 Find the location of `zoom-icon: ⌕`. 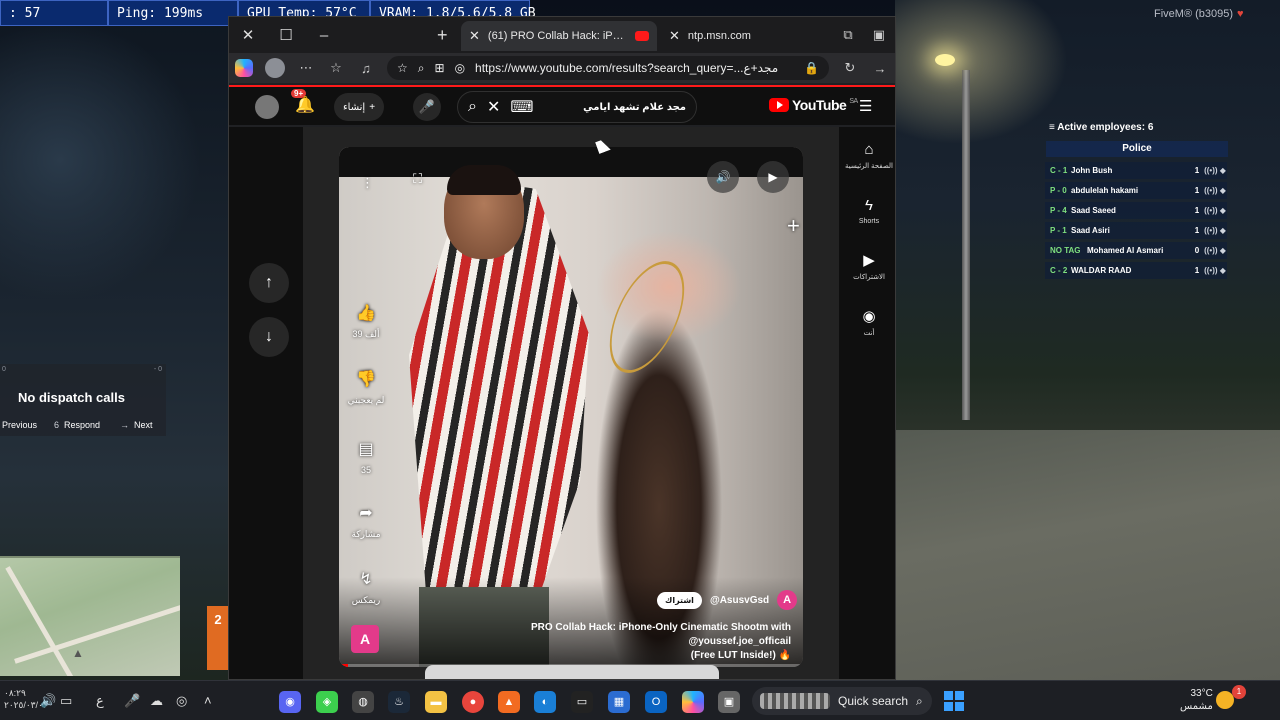

zoom-icon: ⌕ is located at coordinates (421, 68).